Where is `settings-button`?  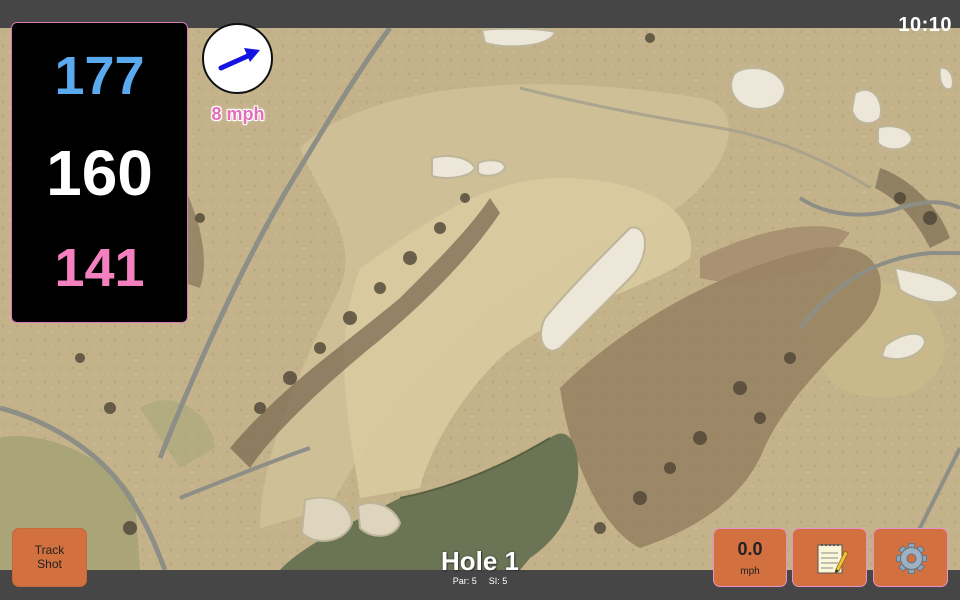
settings-button is located at coordinates (910, 557).